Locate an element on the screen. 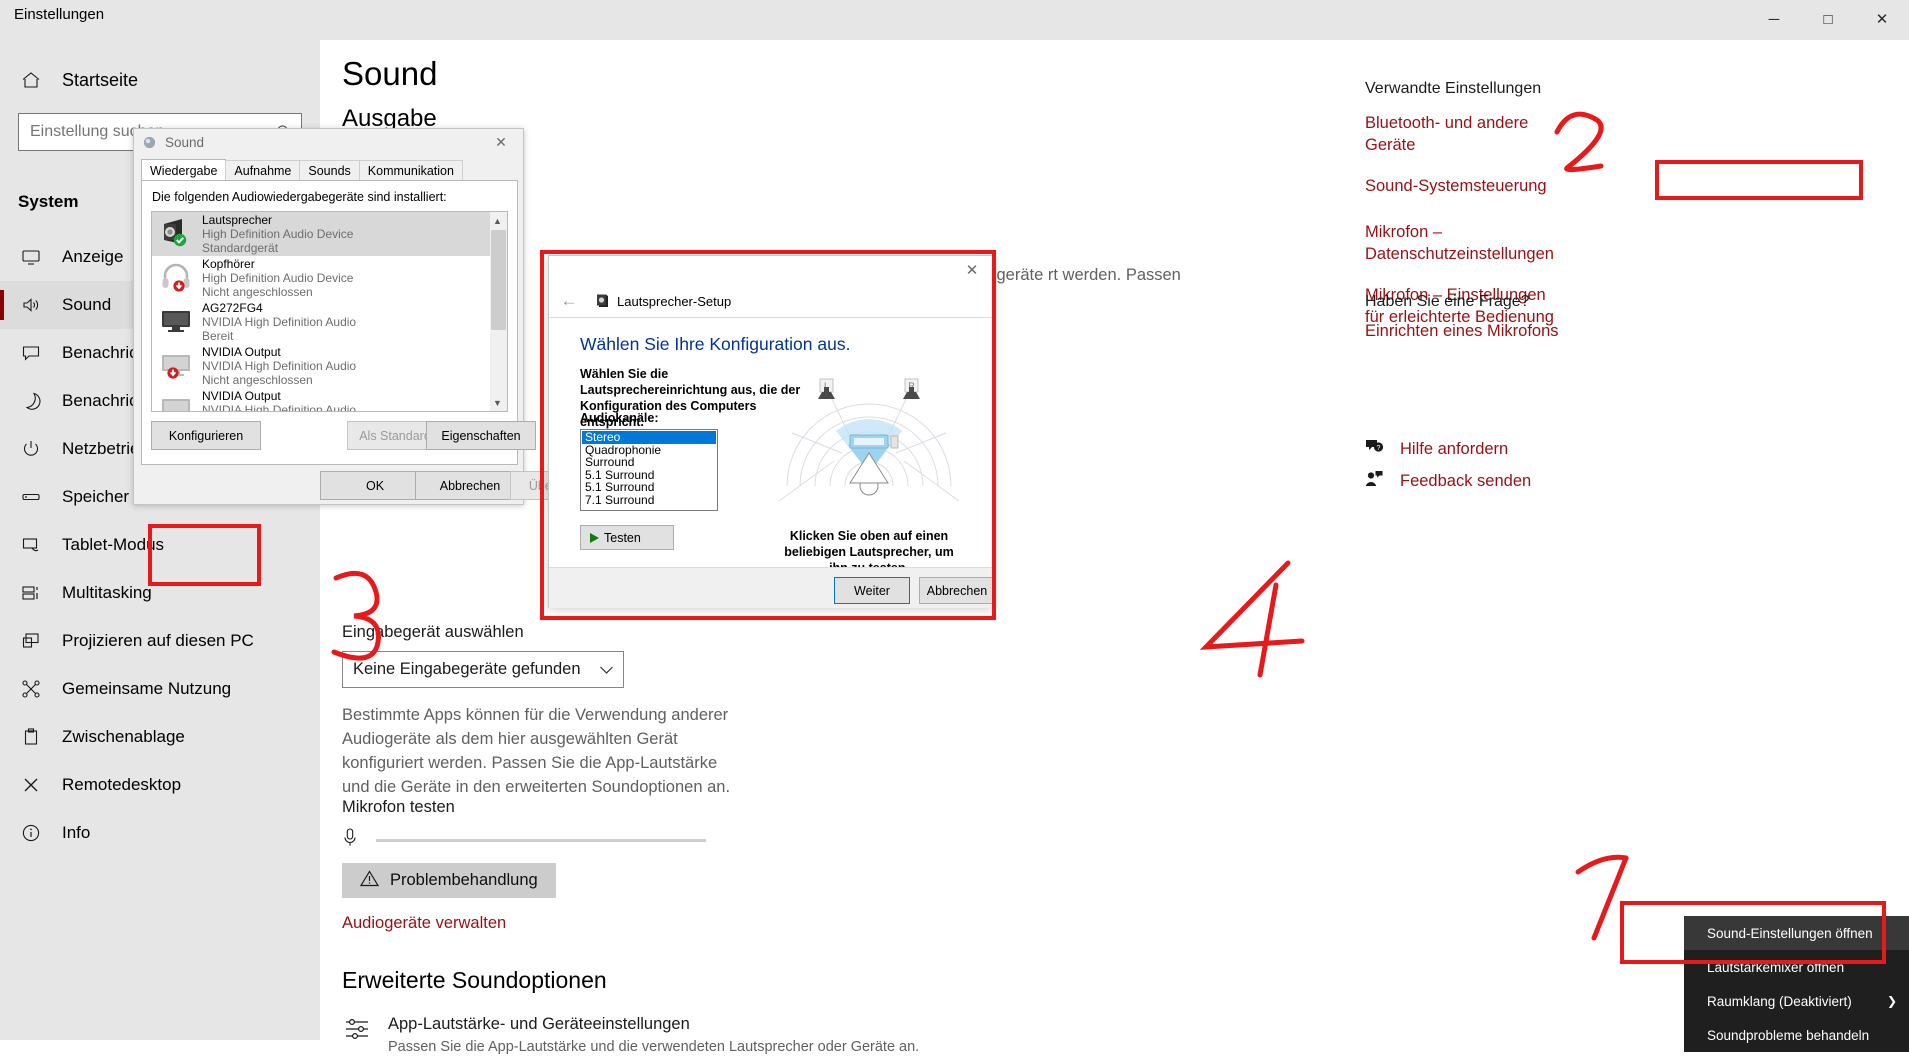  test-label: Testen is located at coordinates (622, 537).